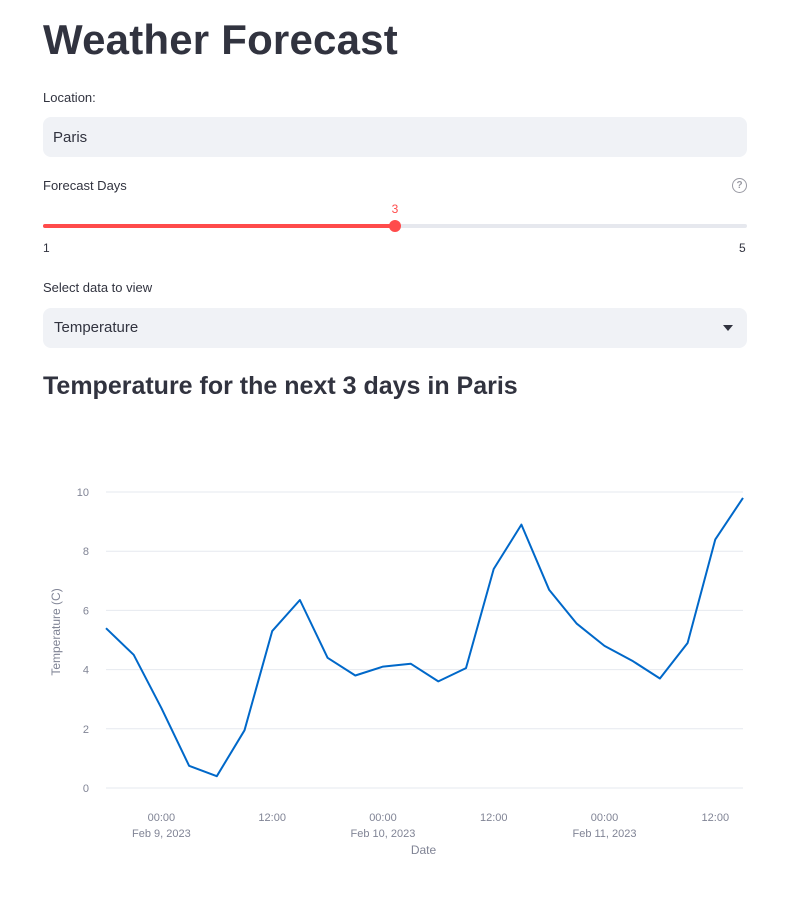 The width and height of the screenshot is (796, 898). I want to click on location-input, so click(395, 137).